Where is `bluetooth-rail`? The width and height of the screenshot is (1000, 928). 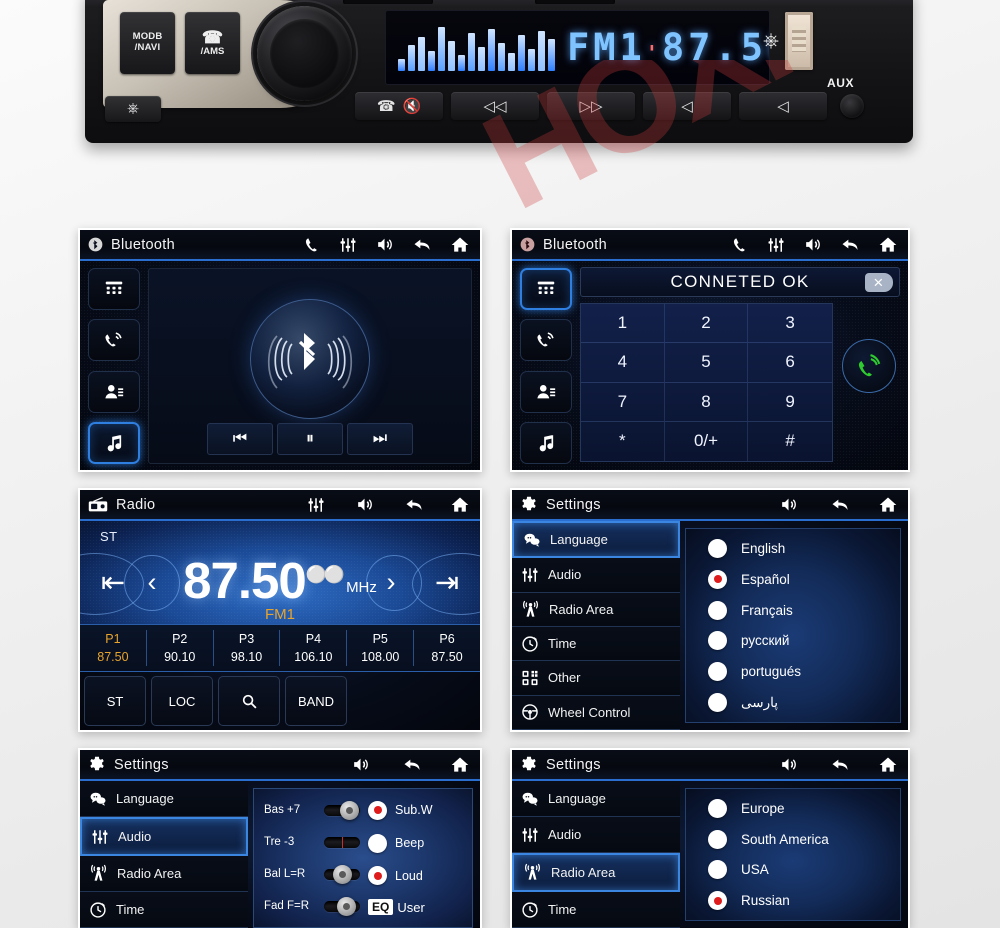 bluetooth-rail is located at coordinates (114, 366).